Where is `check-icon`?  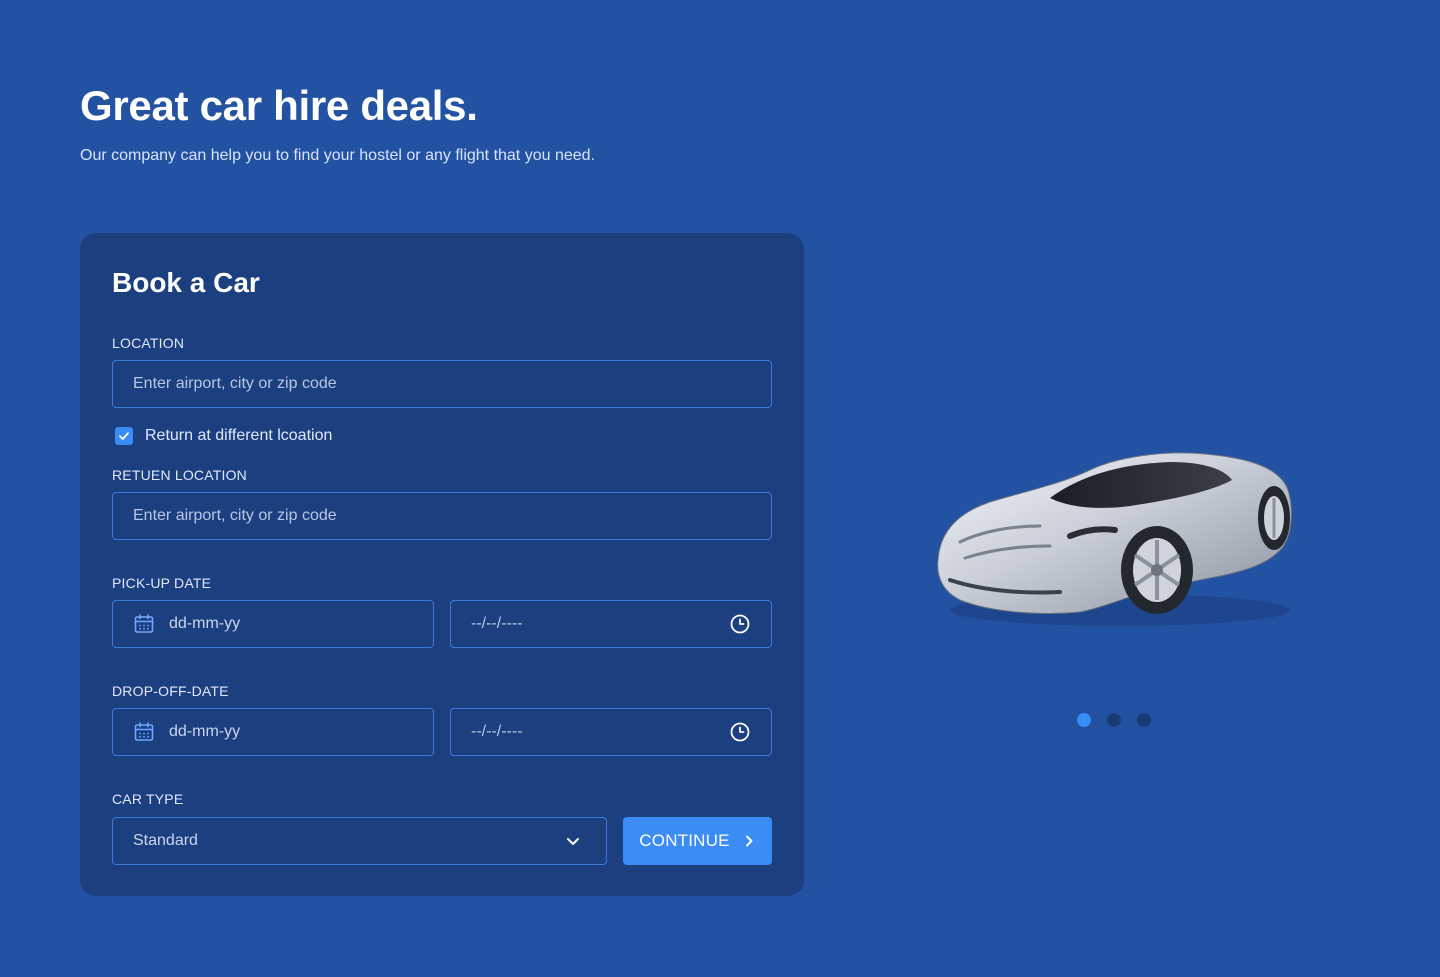 check-icon is located at coordinates (124, 436).